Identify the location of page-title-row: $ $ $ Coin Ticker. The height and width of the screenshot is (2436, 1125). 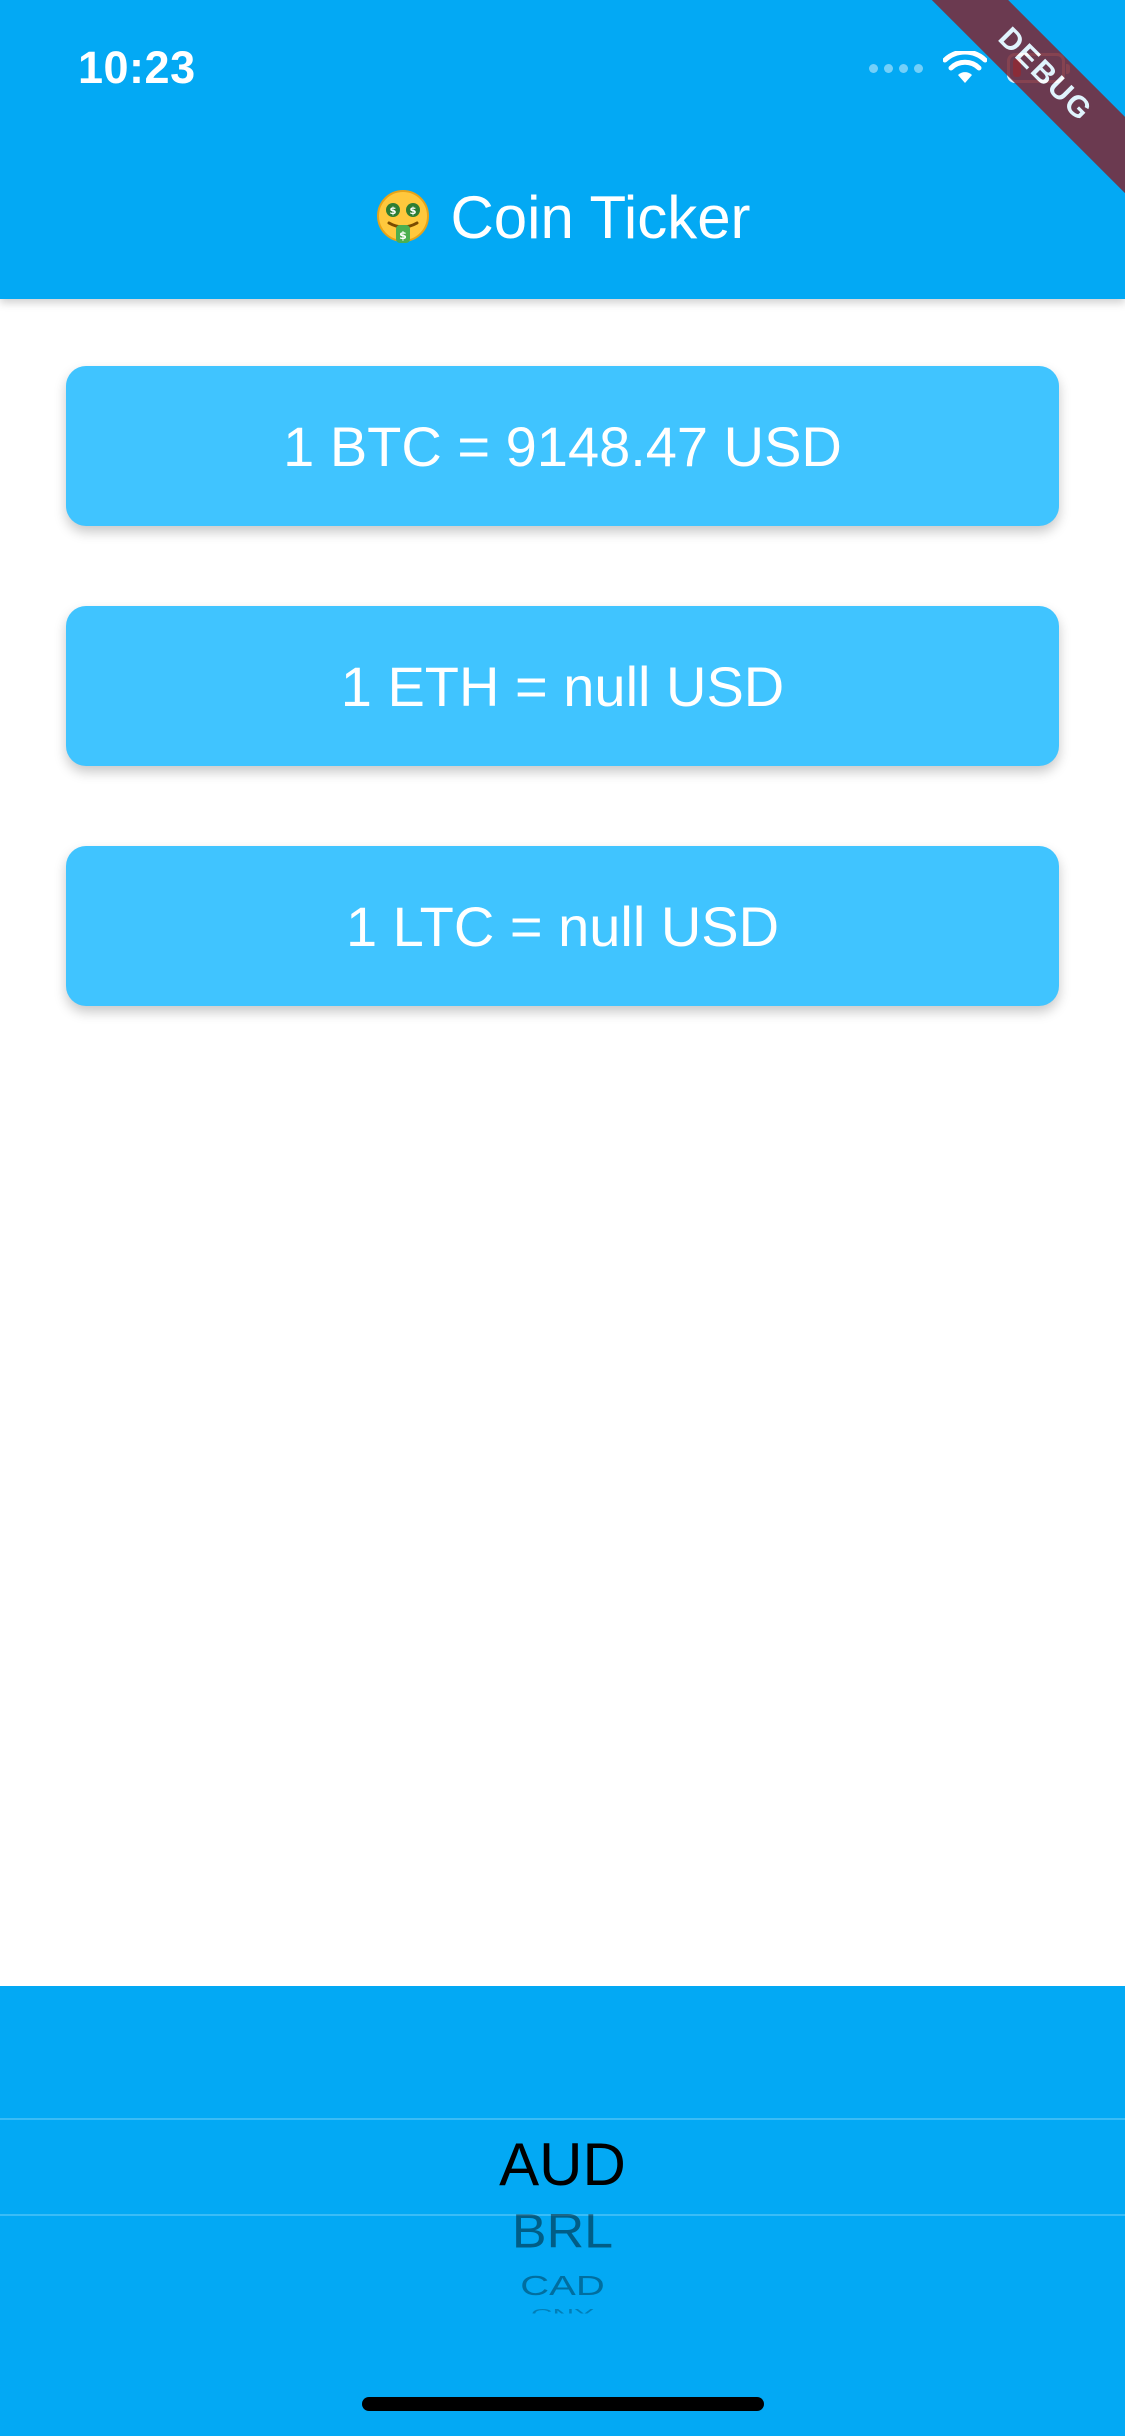
(562, 218).